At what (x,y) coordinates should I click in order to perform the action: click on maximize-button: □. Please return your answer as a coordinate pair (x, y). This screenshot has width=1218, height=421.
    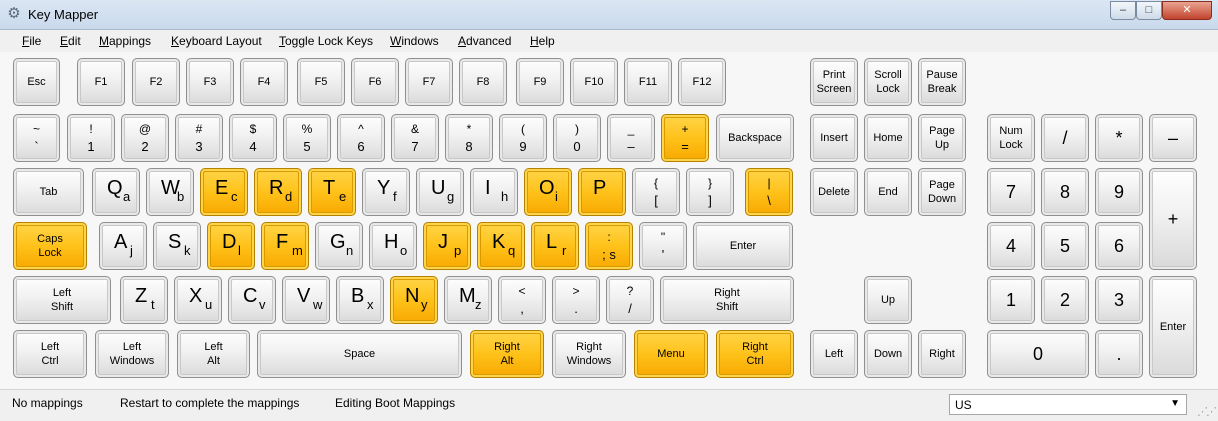
    Looking at the image, I should click on (1149, 10).